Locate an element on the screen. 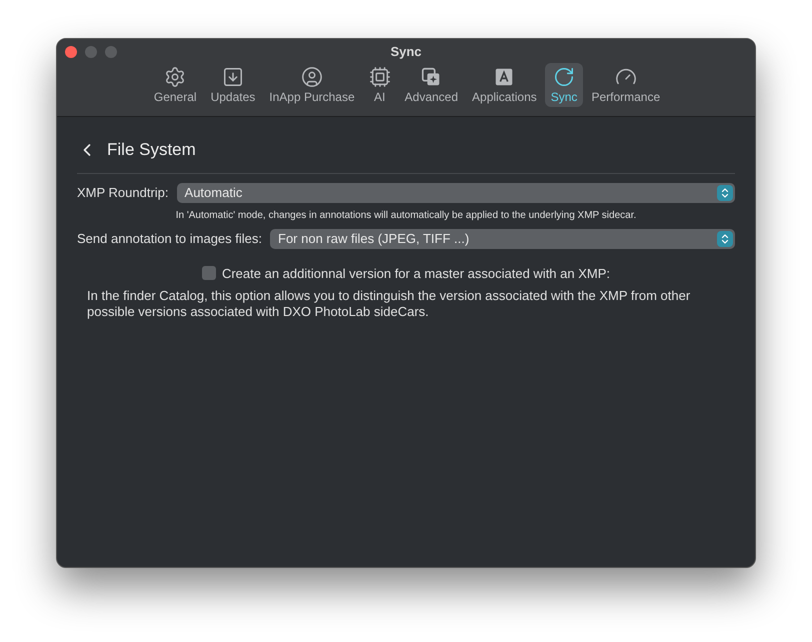 Image resolution: width=812 pixels, height=642 pixels. minimize-button is located at coordinates (91, 52).